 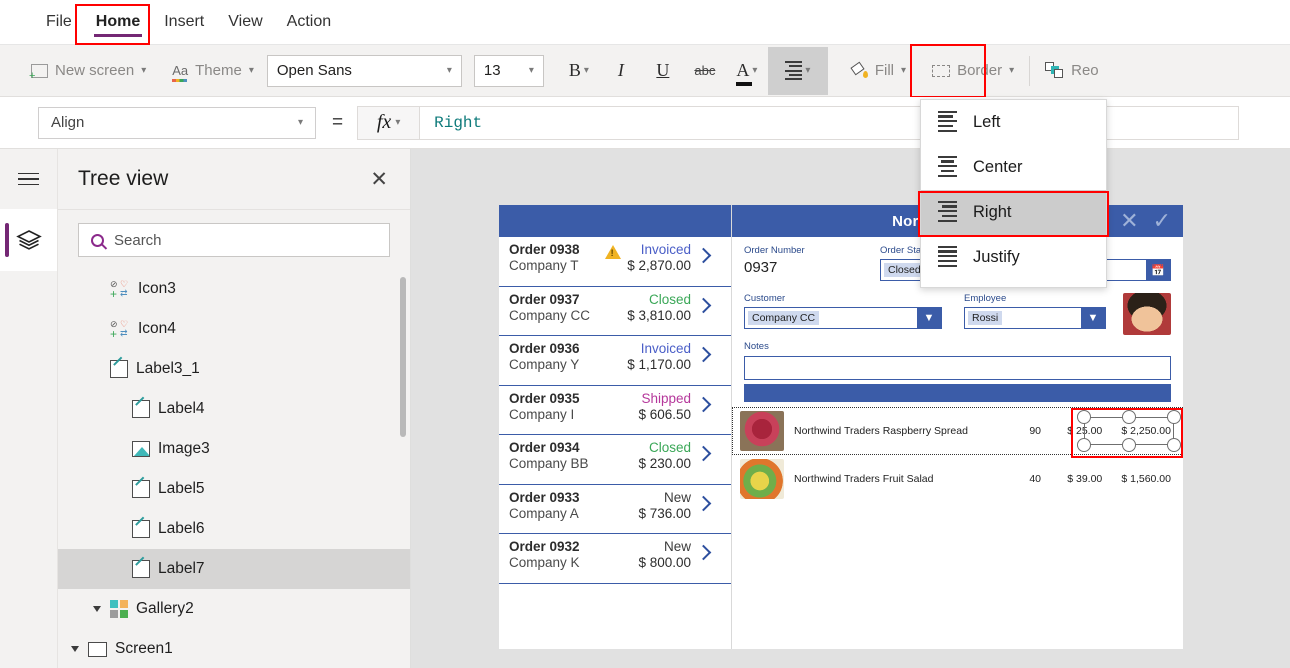 What do you see at coordinates (957, 393) in the screenshot?
I see `line-items-header-bar` at bounding box center [957, 393].